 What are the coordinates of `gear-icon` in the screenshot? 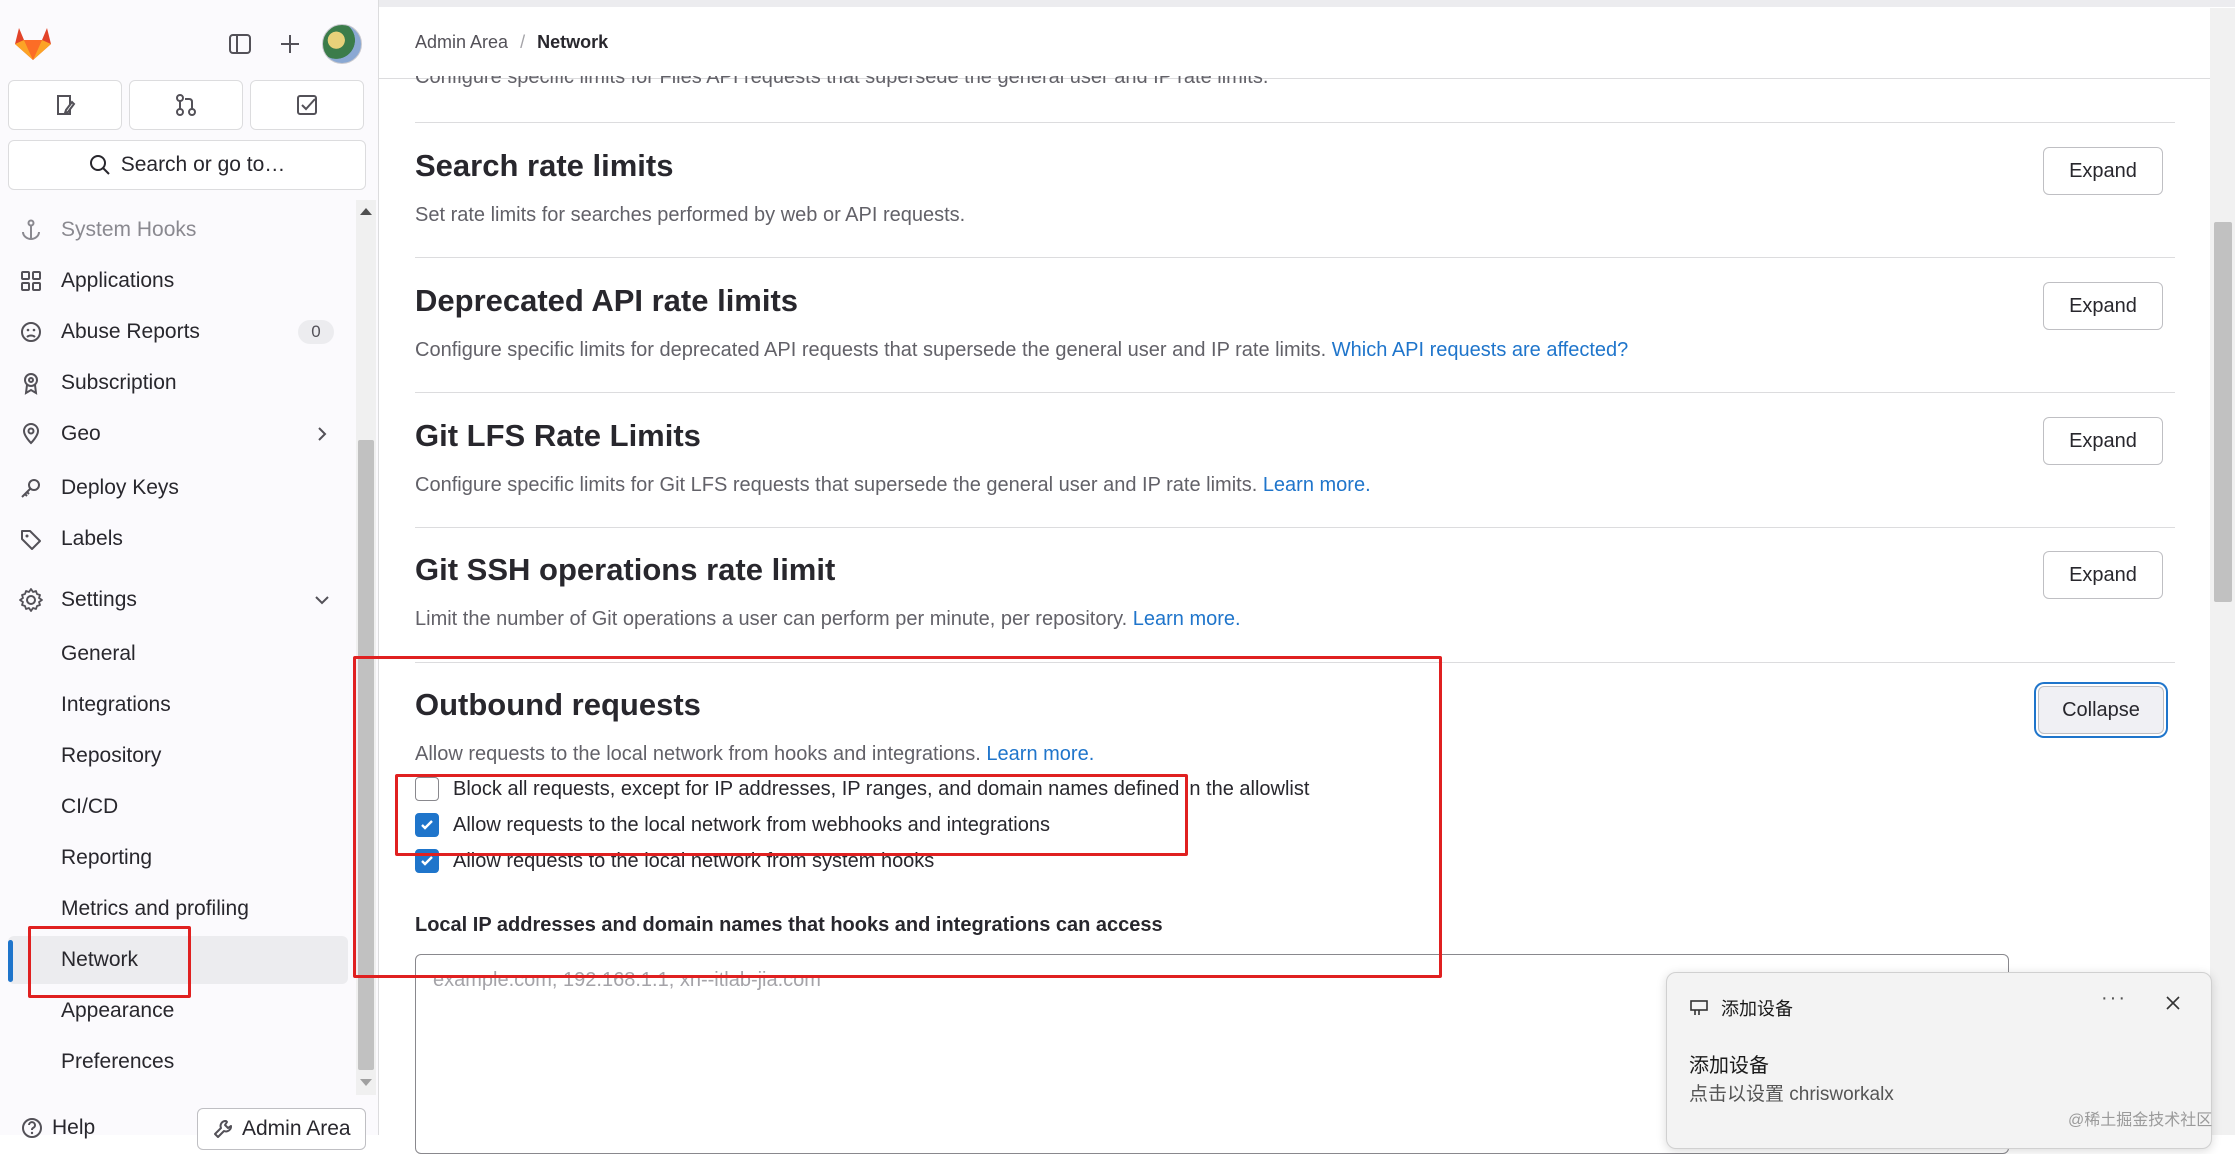 It's located at (31, 600).